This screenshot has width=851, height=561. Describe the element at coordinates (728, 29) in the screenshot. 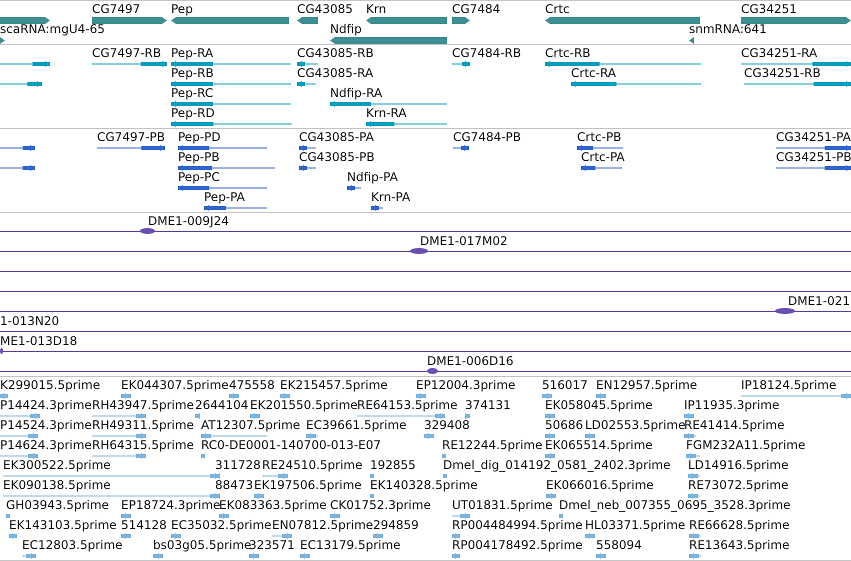

I see `feature-label: snmRNA:641` at that location.